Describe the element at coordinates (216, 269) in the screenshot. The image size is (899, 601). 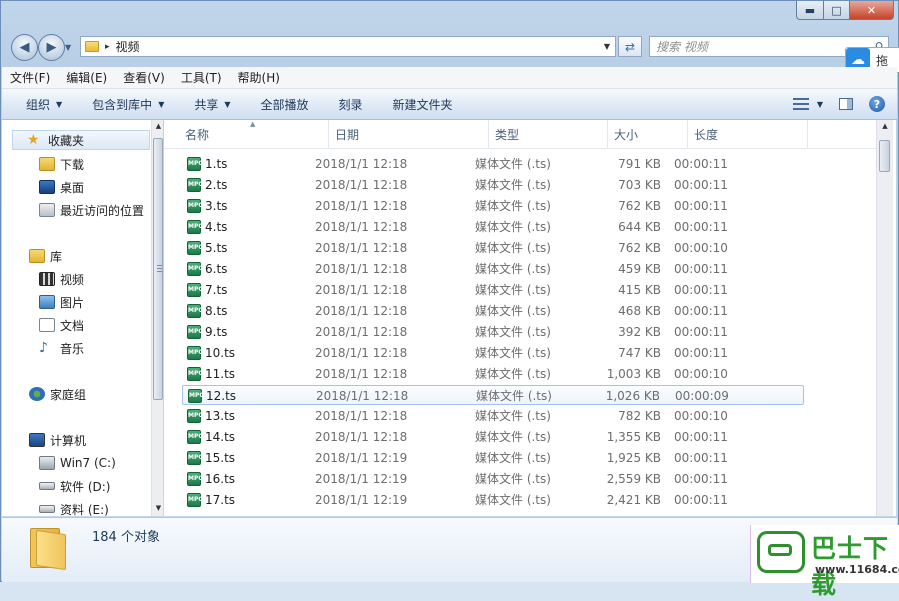
I see `cell-name: 6.ts` at that location.